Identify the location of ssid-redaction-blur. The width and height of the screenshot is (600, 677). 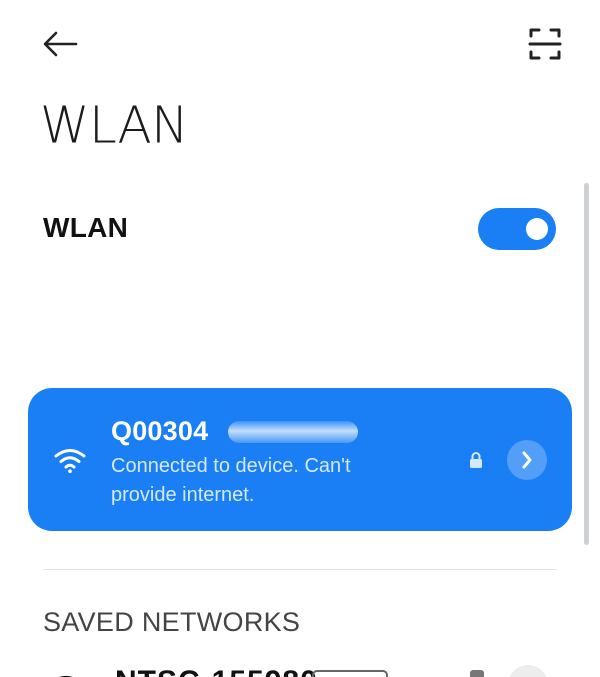
(293, 432).